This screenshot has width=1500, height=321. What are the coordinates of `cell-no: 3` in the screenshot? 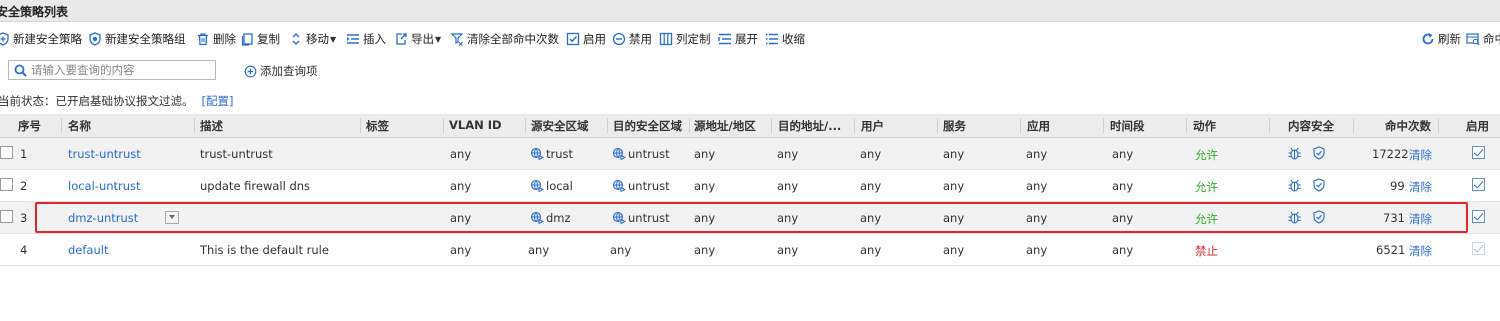 It's located at (24, 218).